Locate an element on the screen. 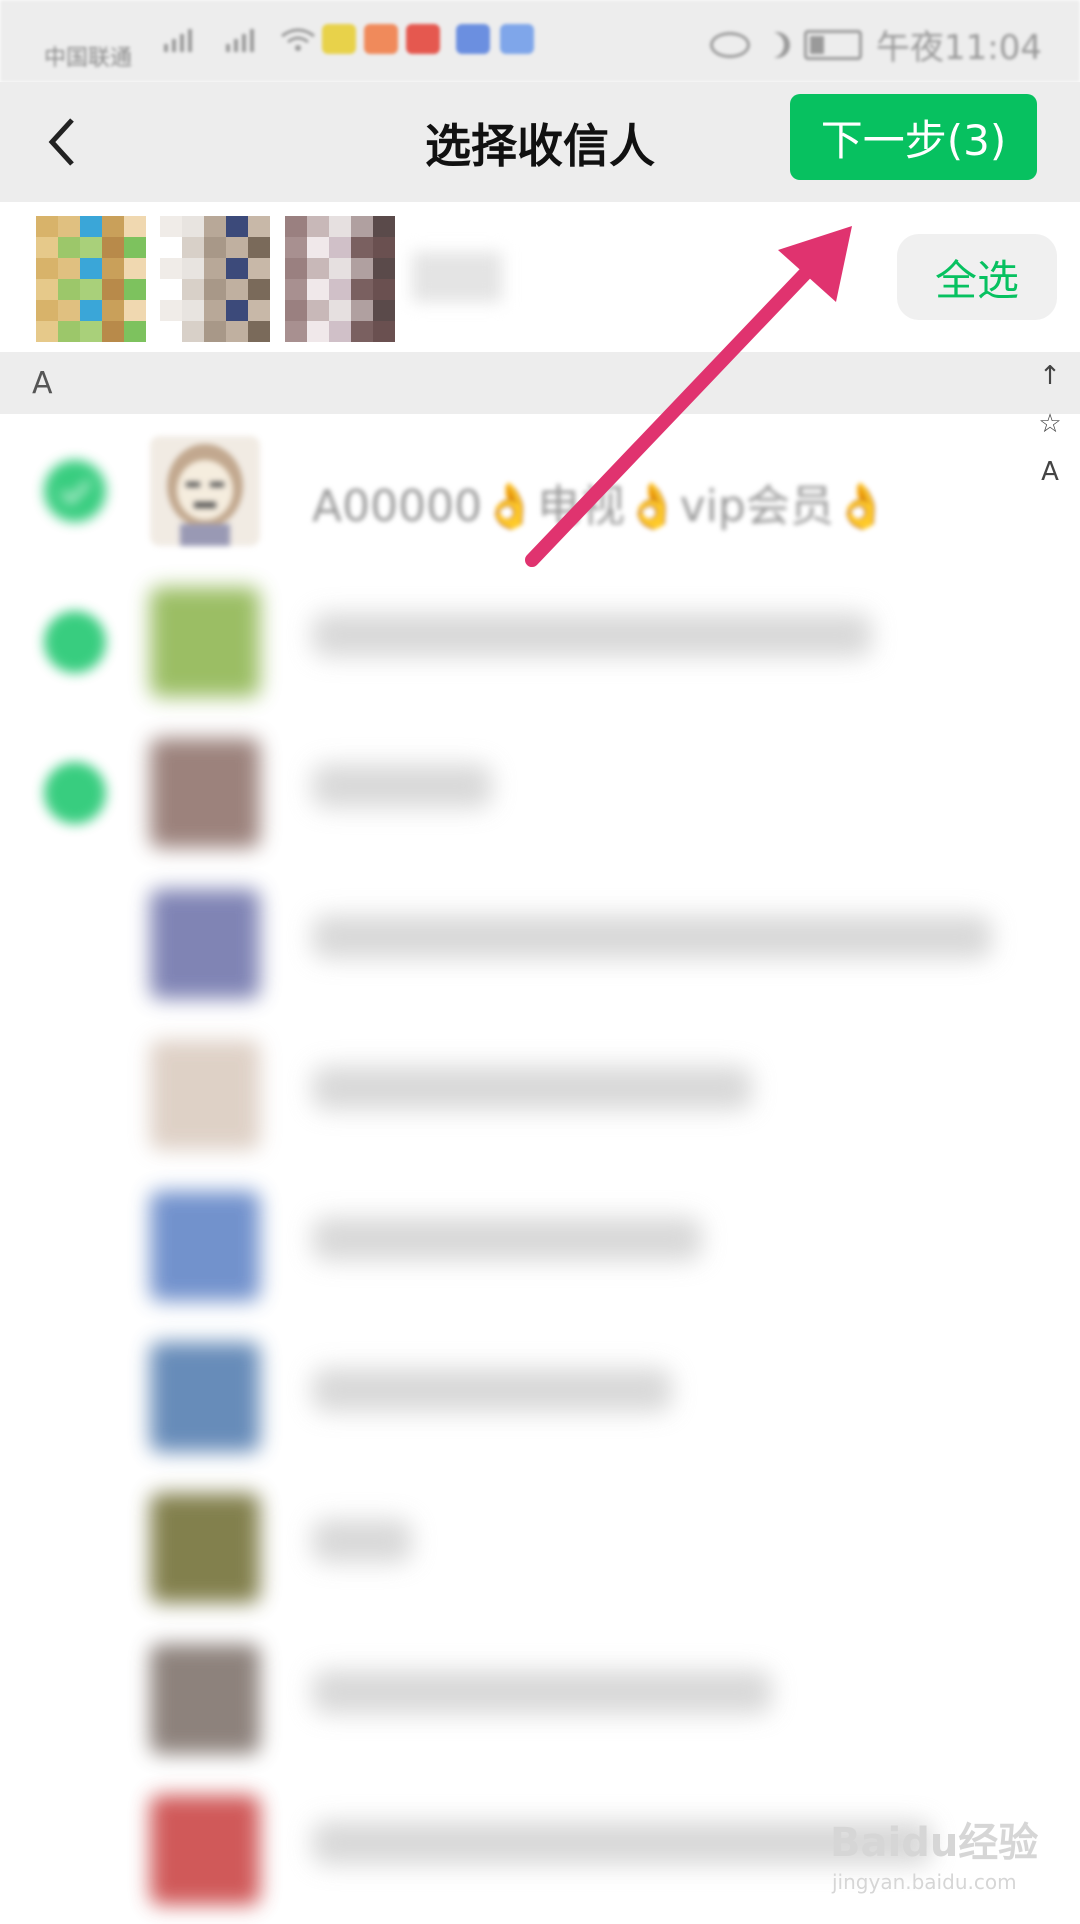 The height and width of the screenshot is (1924, 1080). alpha-index-item: ☆ is located at coordinates (1049, 424).